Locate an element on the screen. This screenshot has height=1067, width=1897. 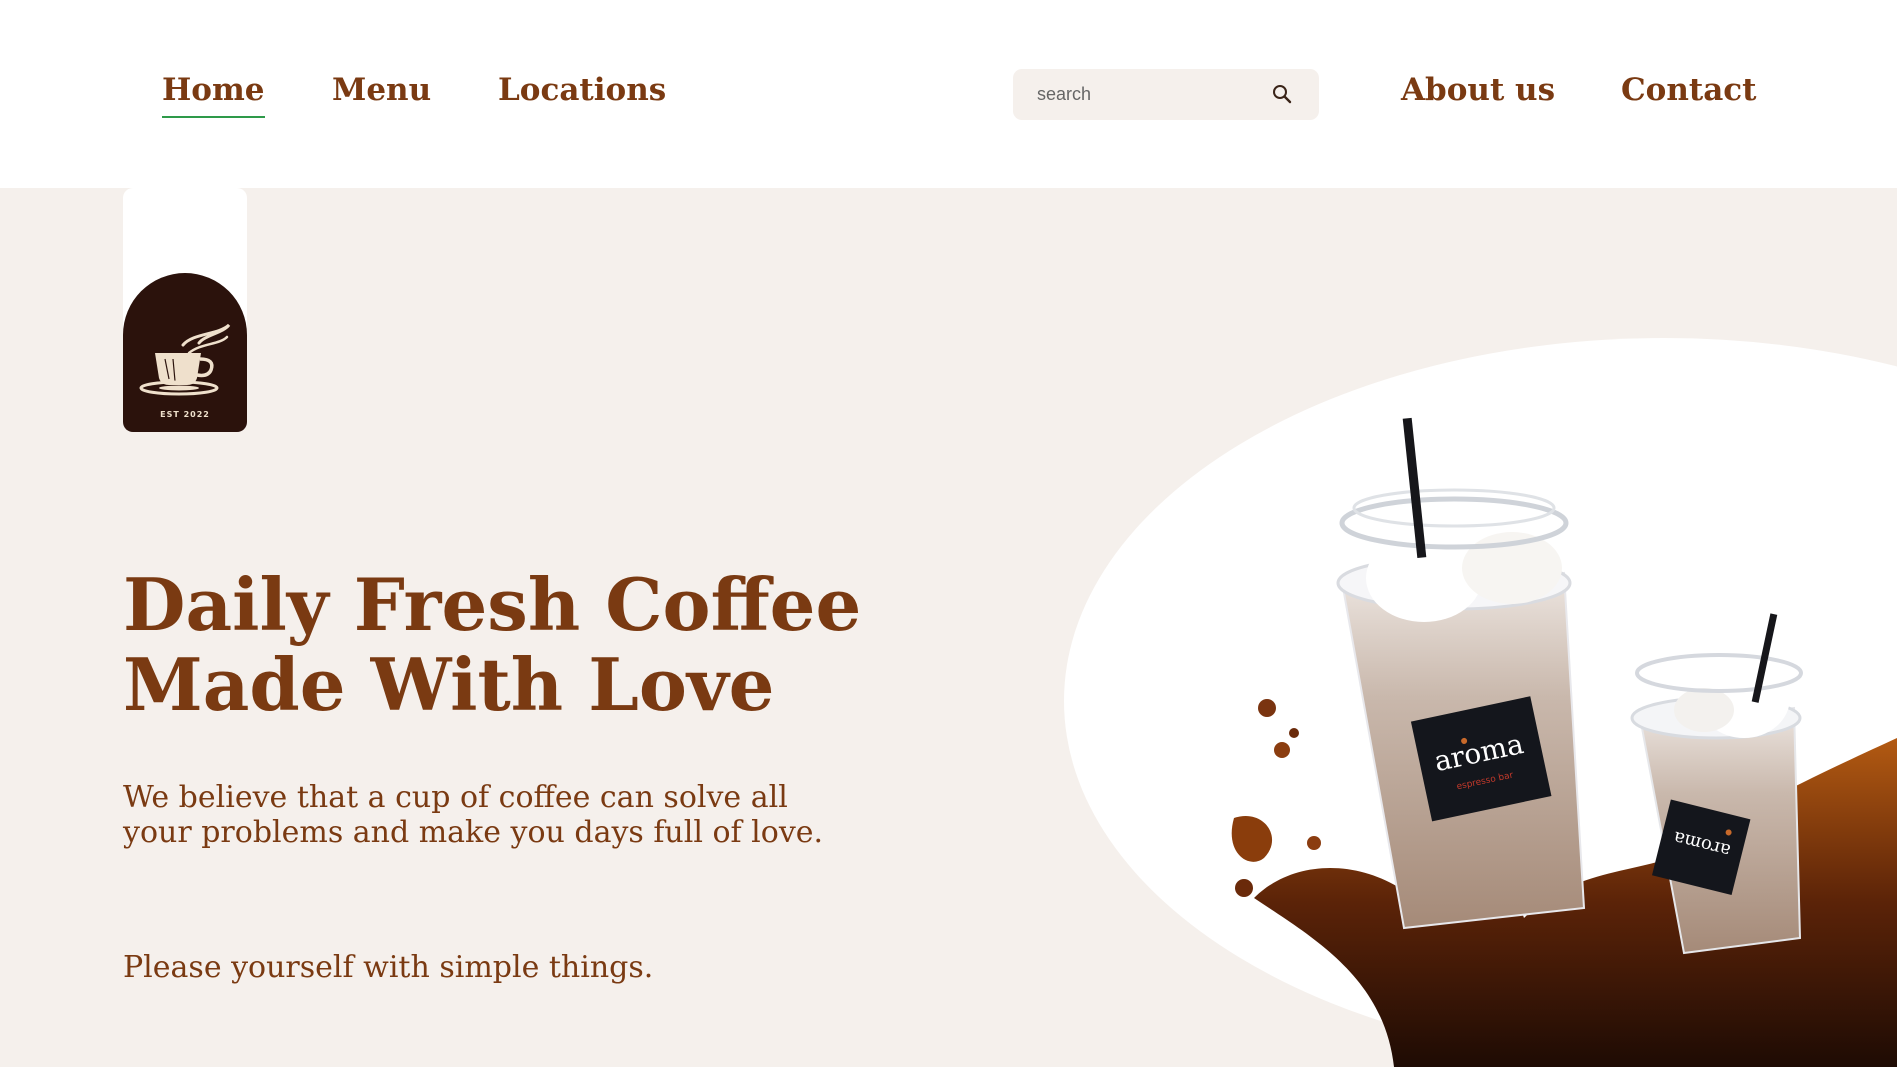
logo-est-text: EST 2022 is located at coordinates (185, 414).